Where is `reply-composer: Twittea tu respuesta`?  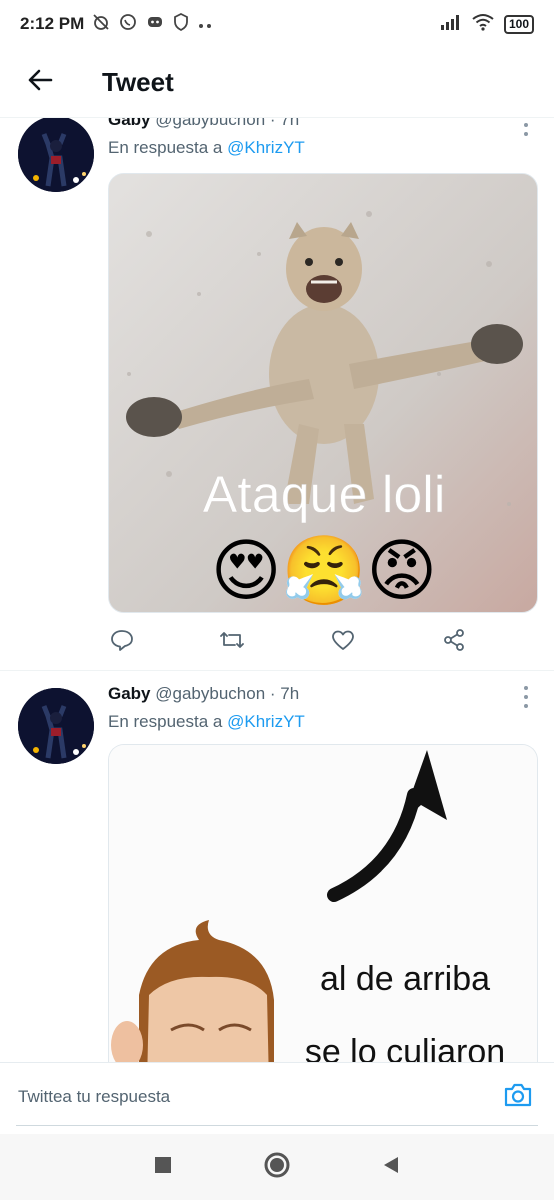
reply-composer: Twittea tu respuesta is located at coordinates (277, 1098).